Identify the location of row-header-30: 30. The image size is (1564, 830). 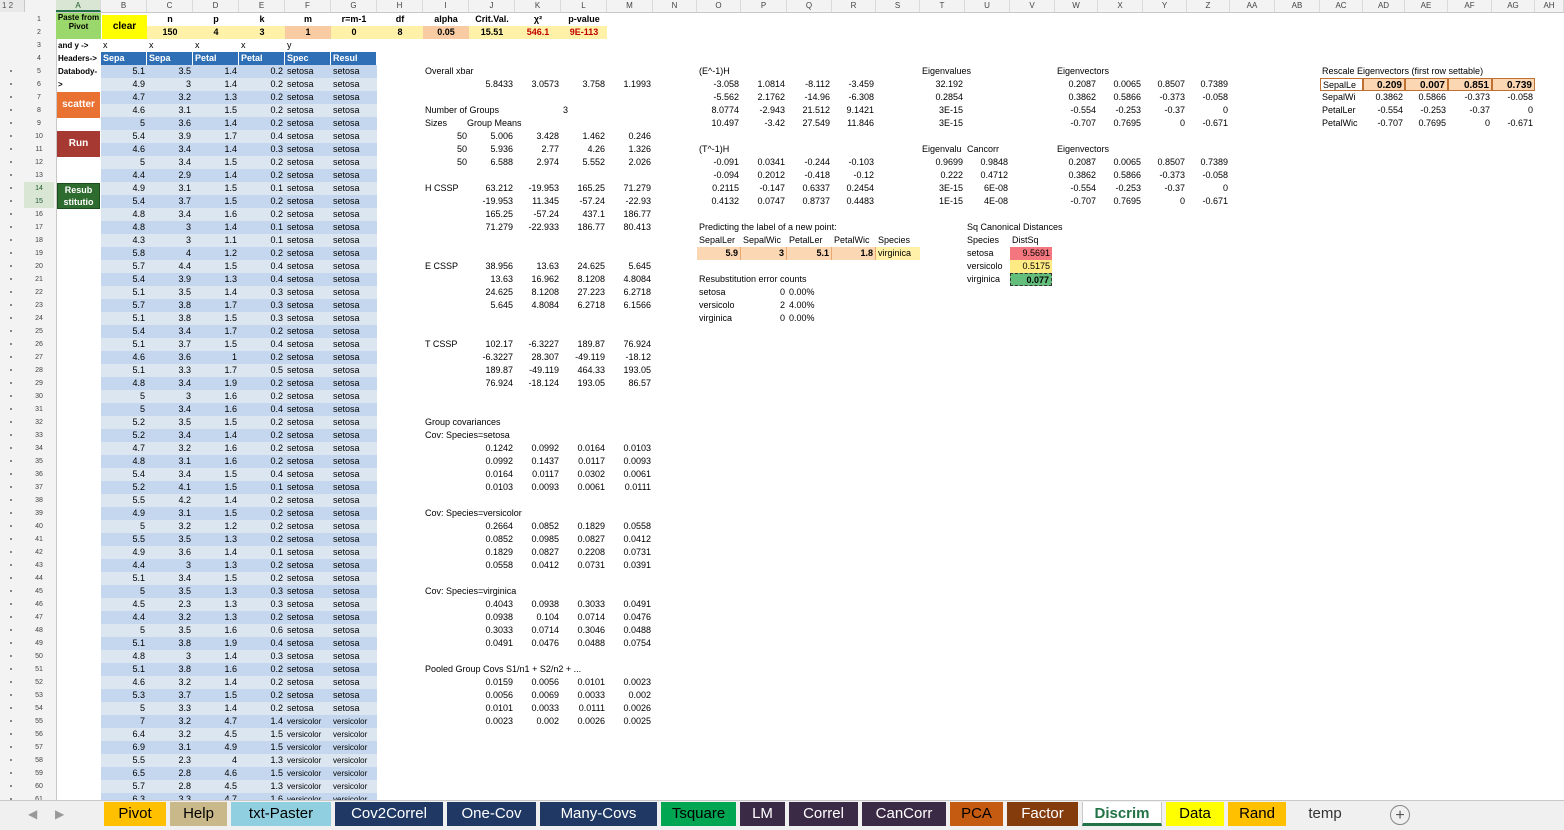
(39, 396).